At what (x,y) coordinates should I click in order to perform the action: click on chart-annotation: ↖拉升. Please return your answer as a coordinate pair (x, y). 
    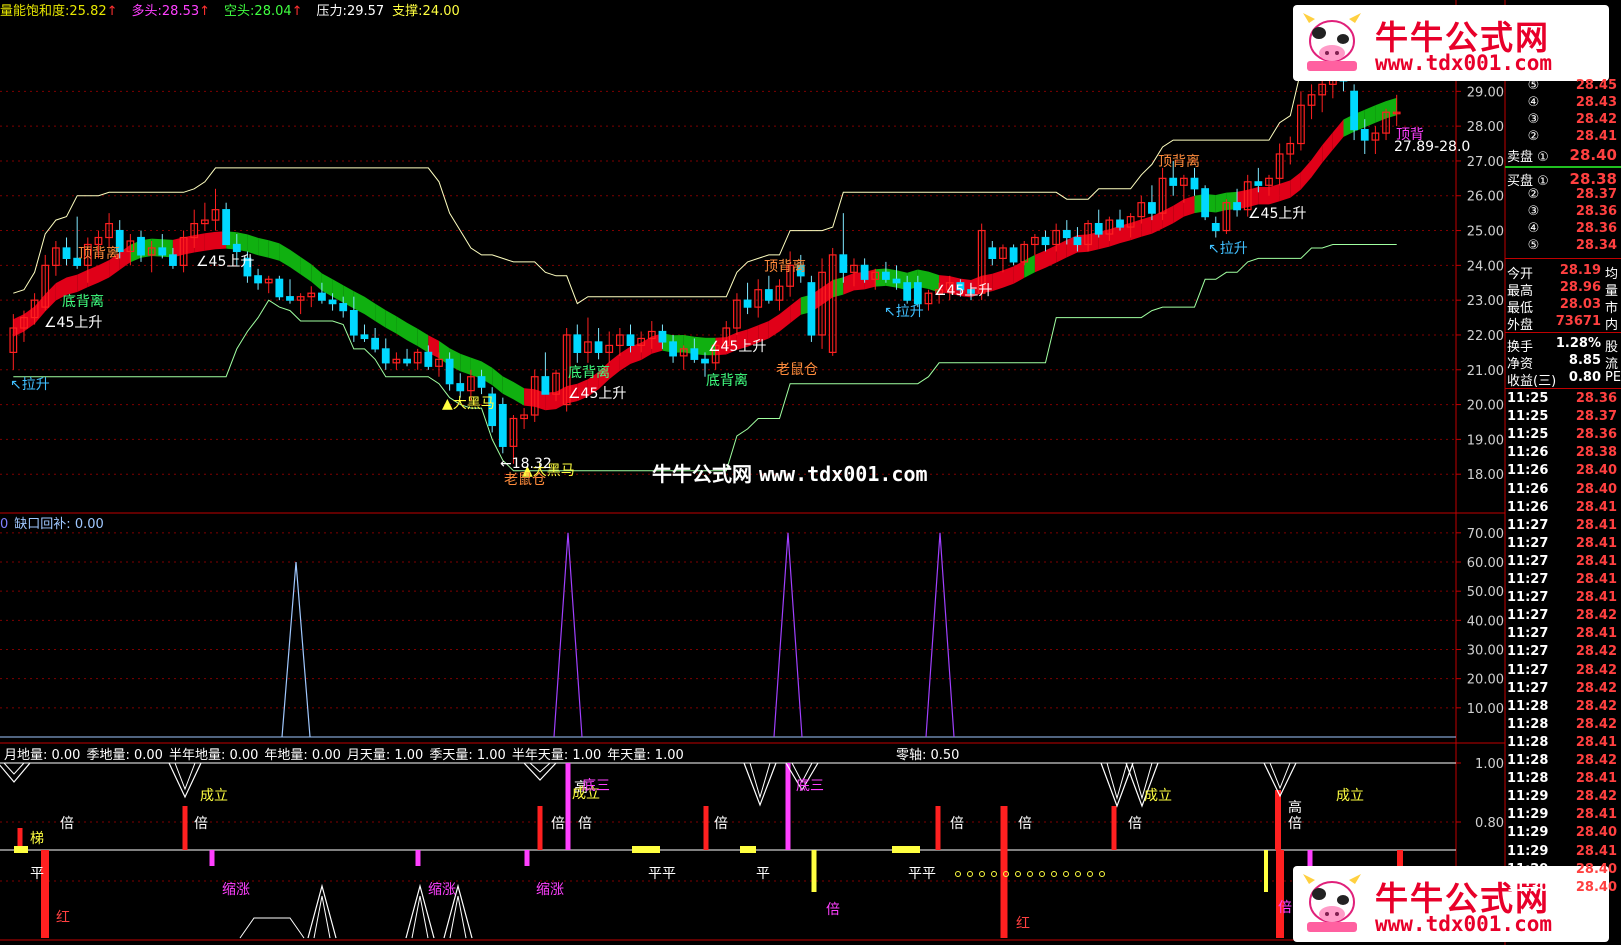
    Looking at the image, I should click on (30, 385).